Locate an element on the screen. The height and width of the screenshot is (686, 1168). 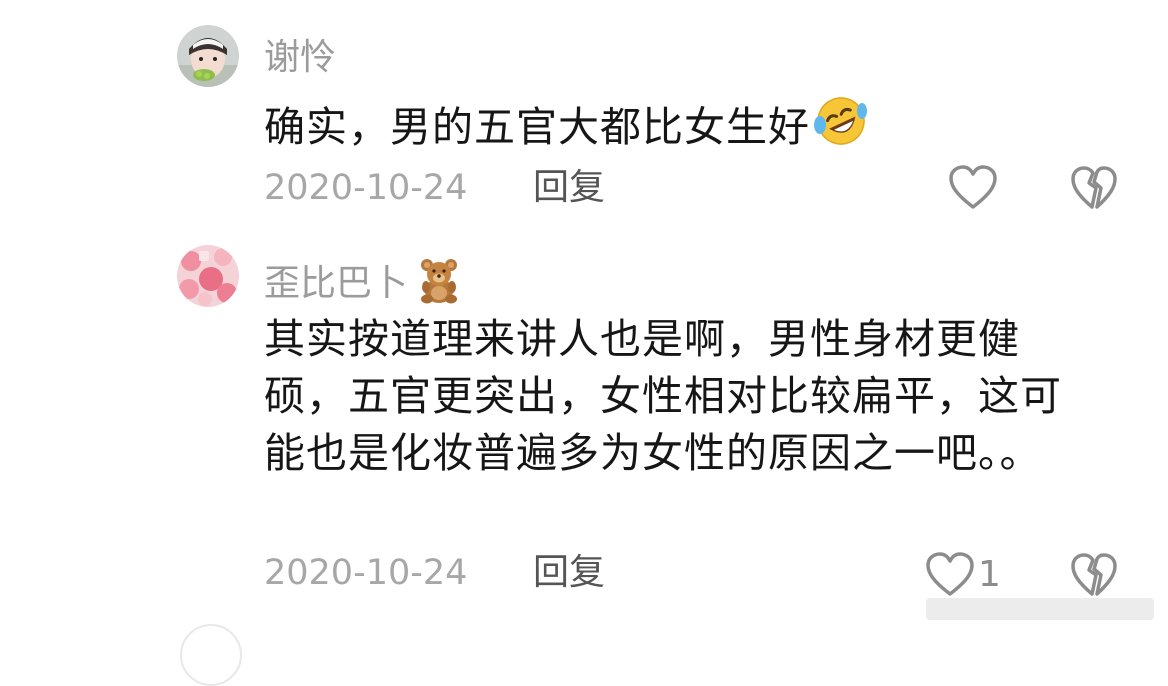
comment-text: 确实，男的五官大都比女生好 is located at coordinates (679, 128).